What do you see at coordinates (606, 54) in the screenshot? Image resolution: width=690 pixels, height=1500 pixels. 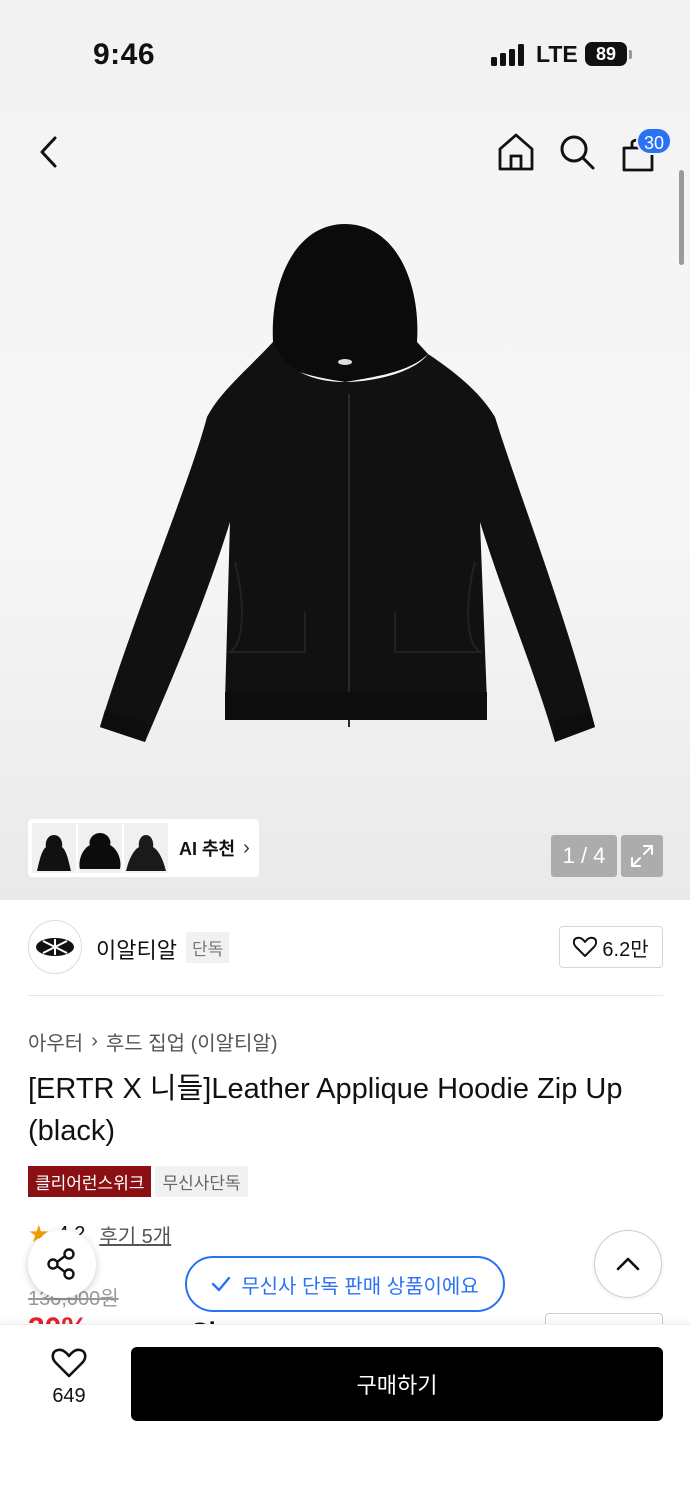 I see `battery-icon: 89` at bounding box center [606, 54].